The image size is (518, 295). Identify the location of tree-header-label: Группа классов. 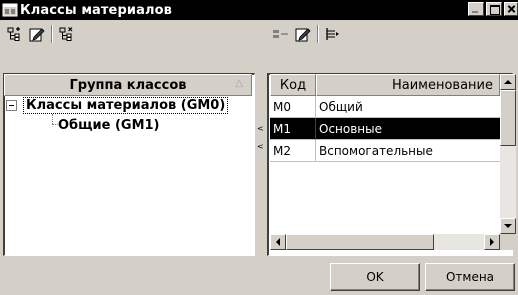
(128, 85).